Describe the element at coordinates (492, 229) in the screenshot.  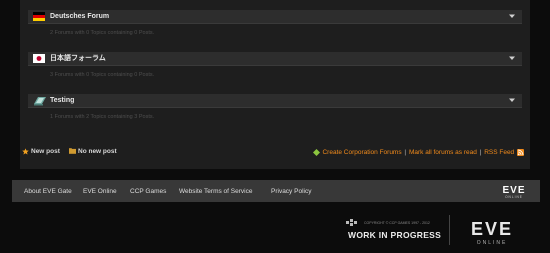
I see `eve-logo-large-text: EVE` at that location.